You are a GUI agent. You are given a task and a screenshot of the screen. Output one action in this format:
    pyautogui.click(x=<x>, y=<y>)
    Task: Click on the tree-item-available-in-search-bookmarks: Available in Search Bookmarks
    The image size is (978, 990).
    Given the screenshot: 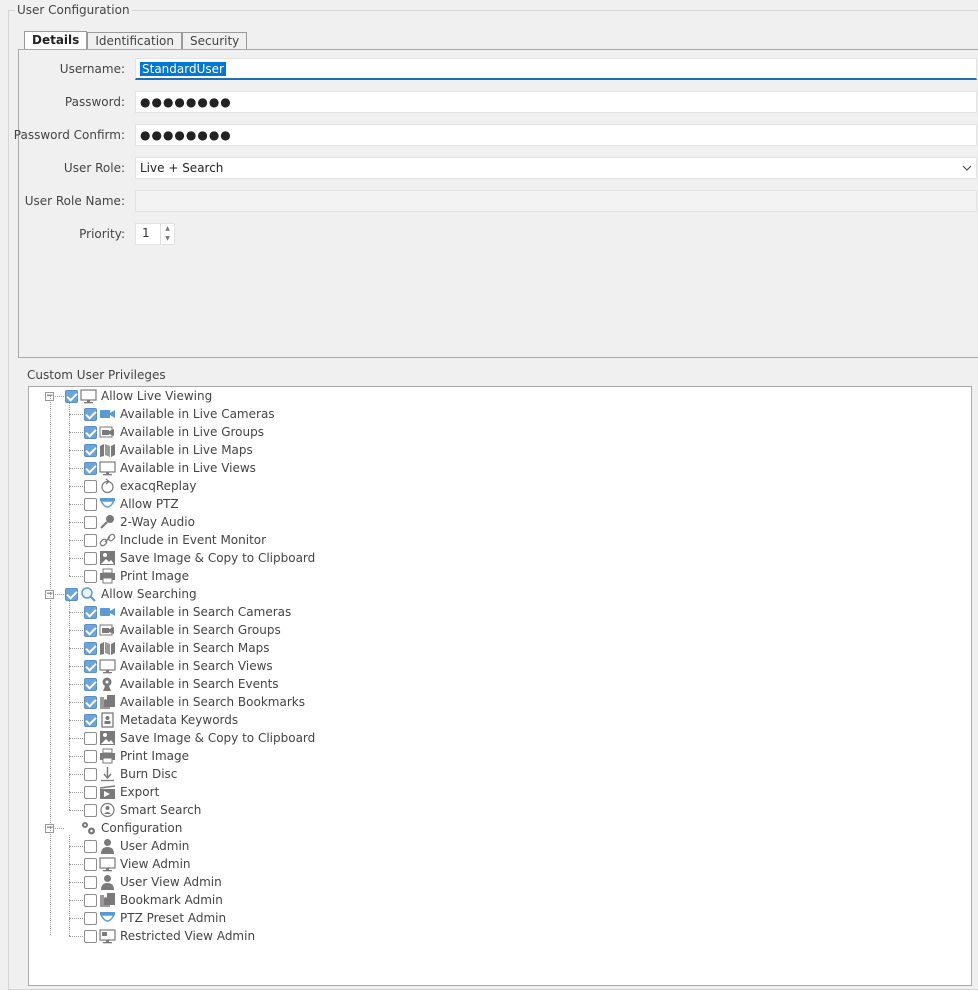 What is the action you would take?
    pyautogui.click(x=194, y=702)
    